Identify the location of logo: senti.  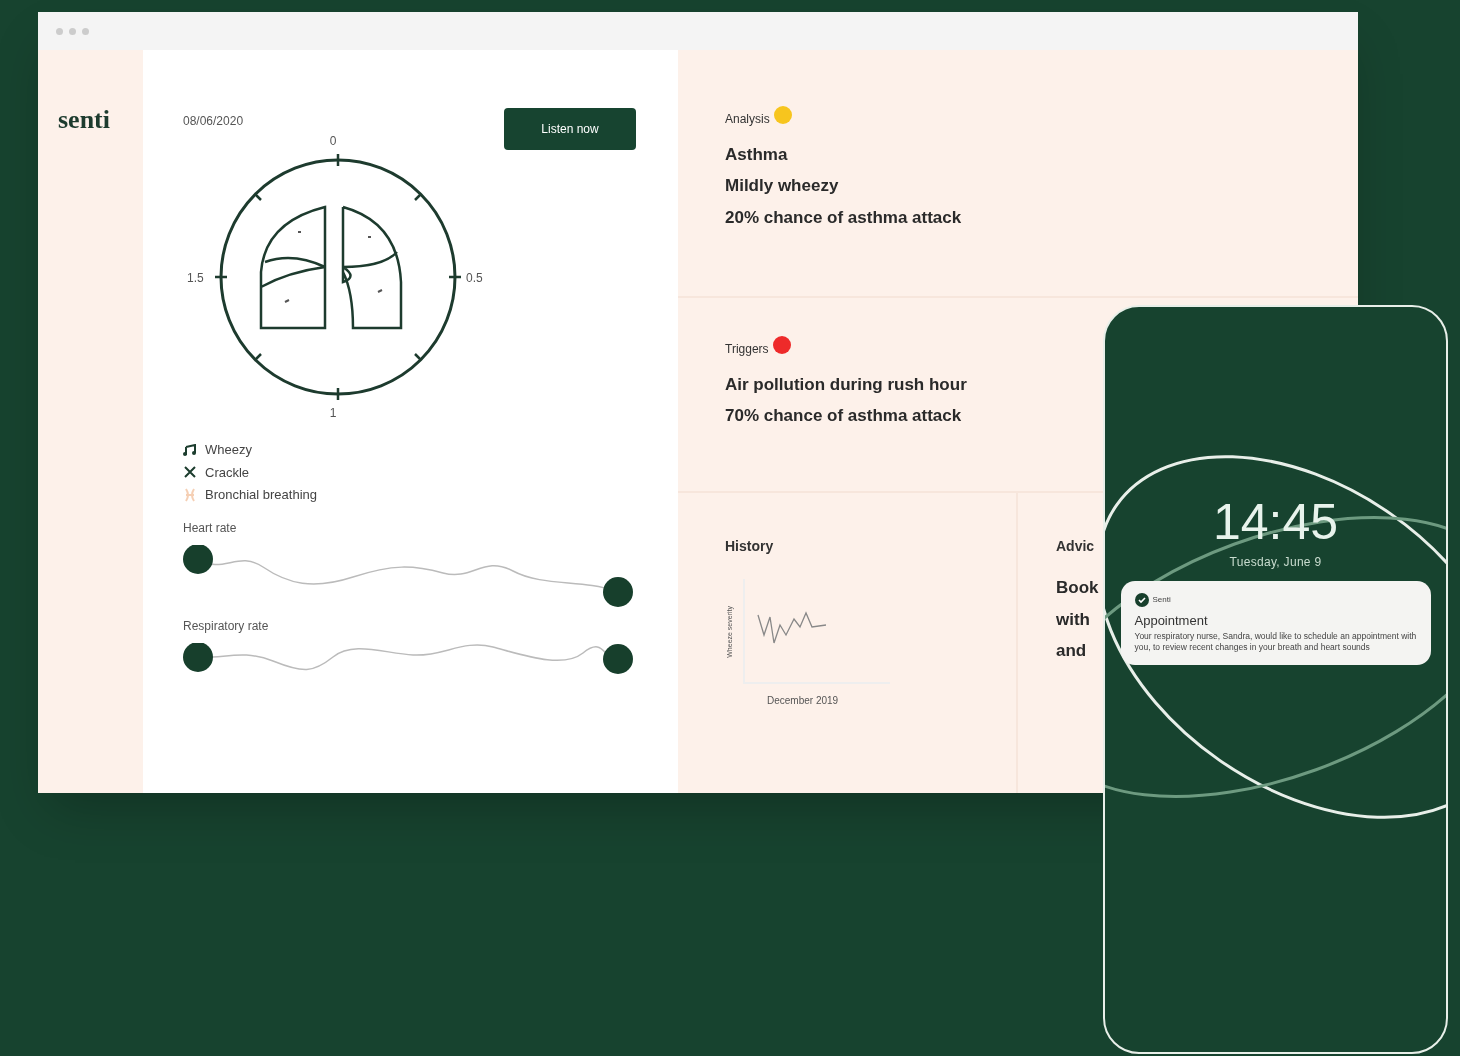
(84, 119).